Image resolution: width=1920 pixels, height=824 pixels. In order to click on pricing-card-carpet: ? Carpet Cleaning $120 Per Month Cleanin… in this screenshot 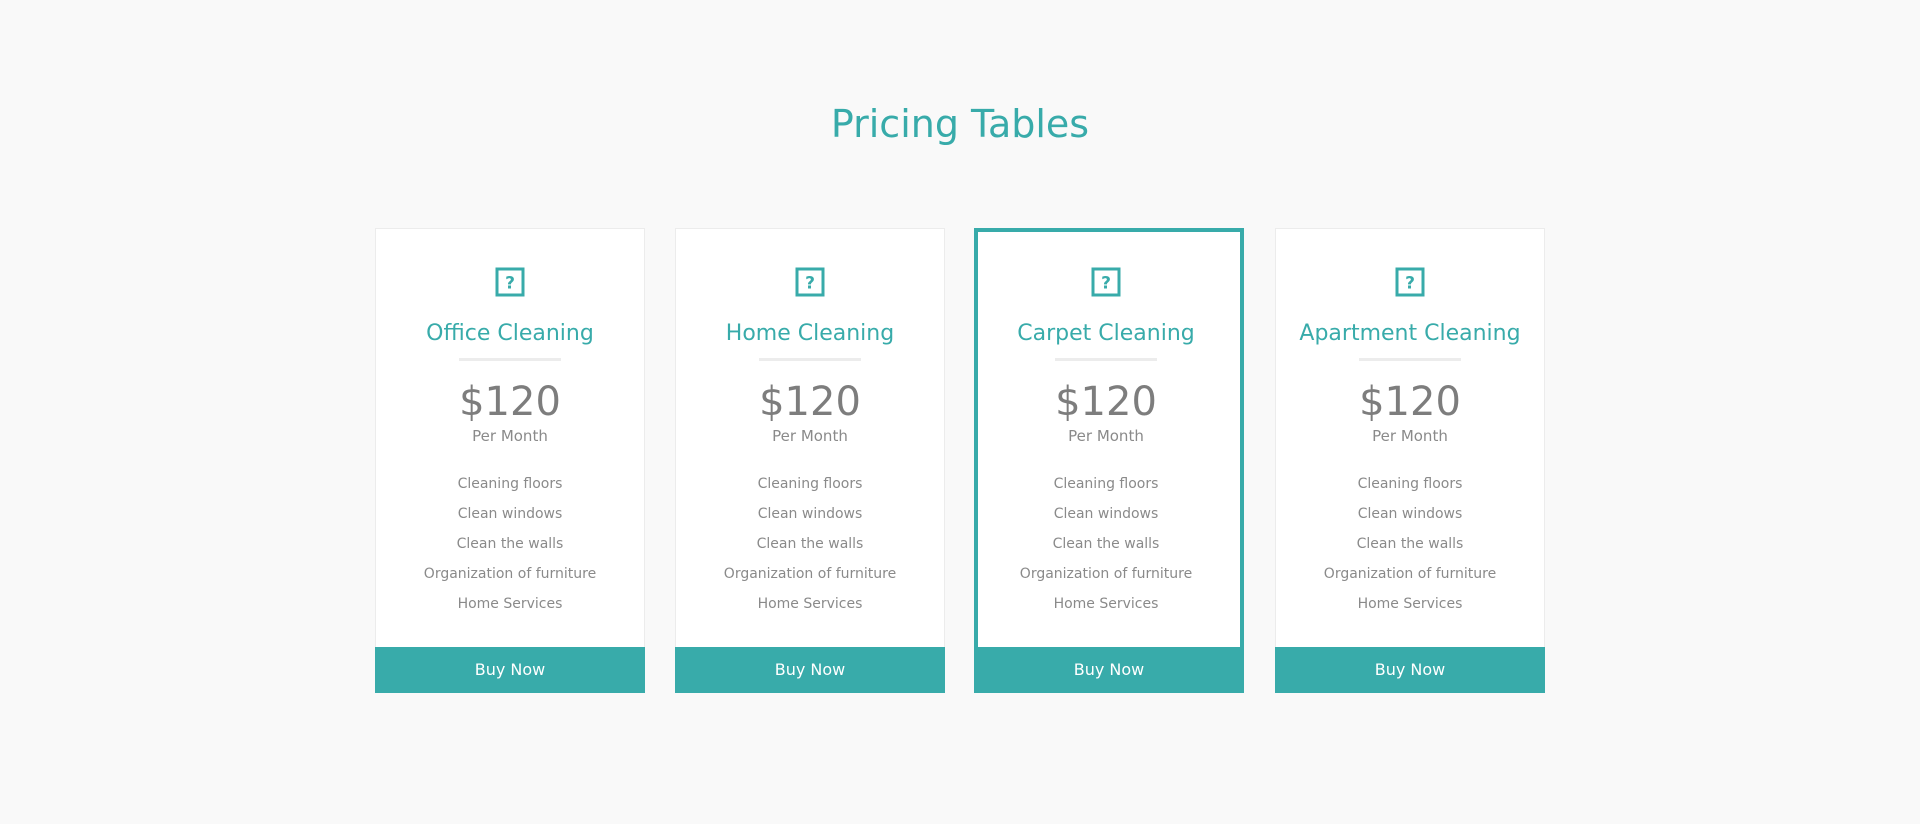, I will do `click(1109, 460)`.